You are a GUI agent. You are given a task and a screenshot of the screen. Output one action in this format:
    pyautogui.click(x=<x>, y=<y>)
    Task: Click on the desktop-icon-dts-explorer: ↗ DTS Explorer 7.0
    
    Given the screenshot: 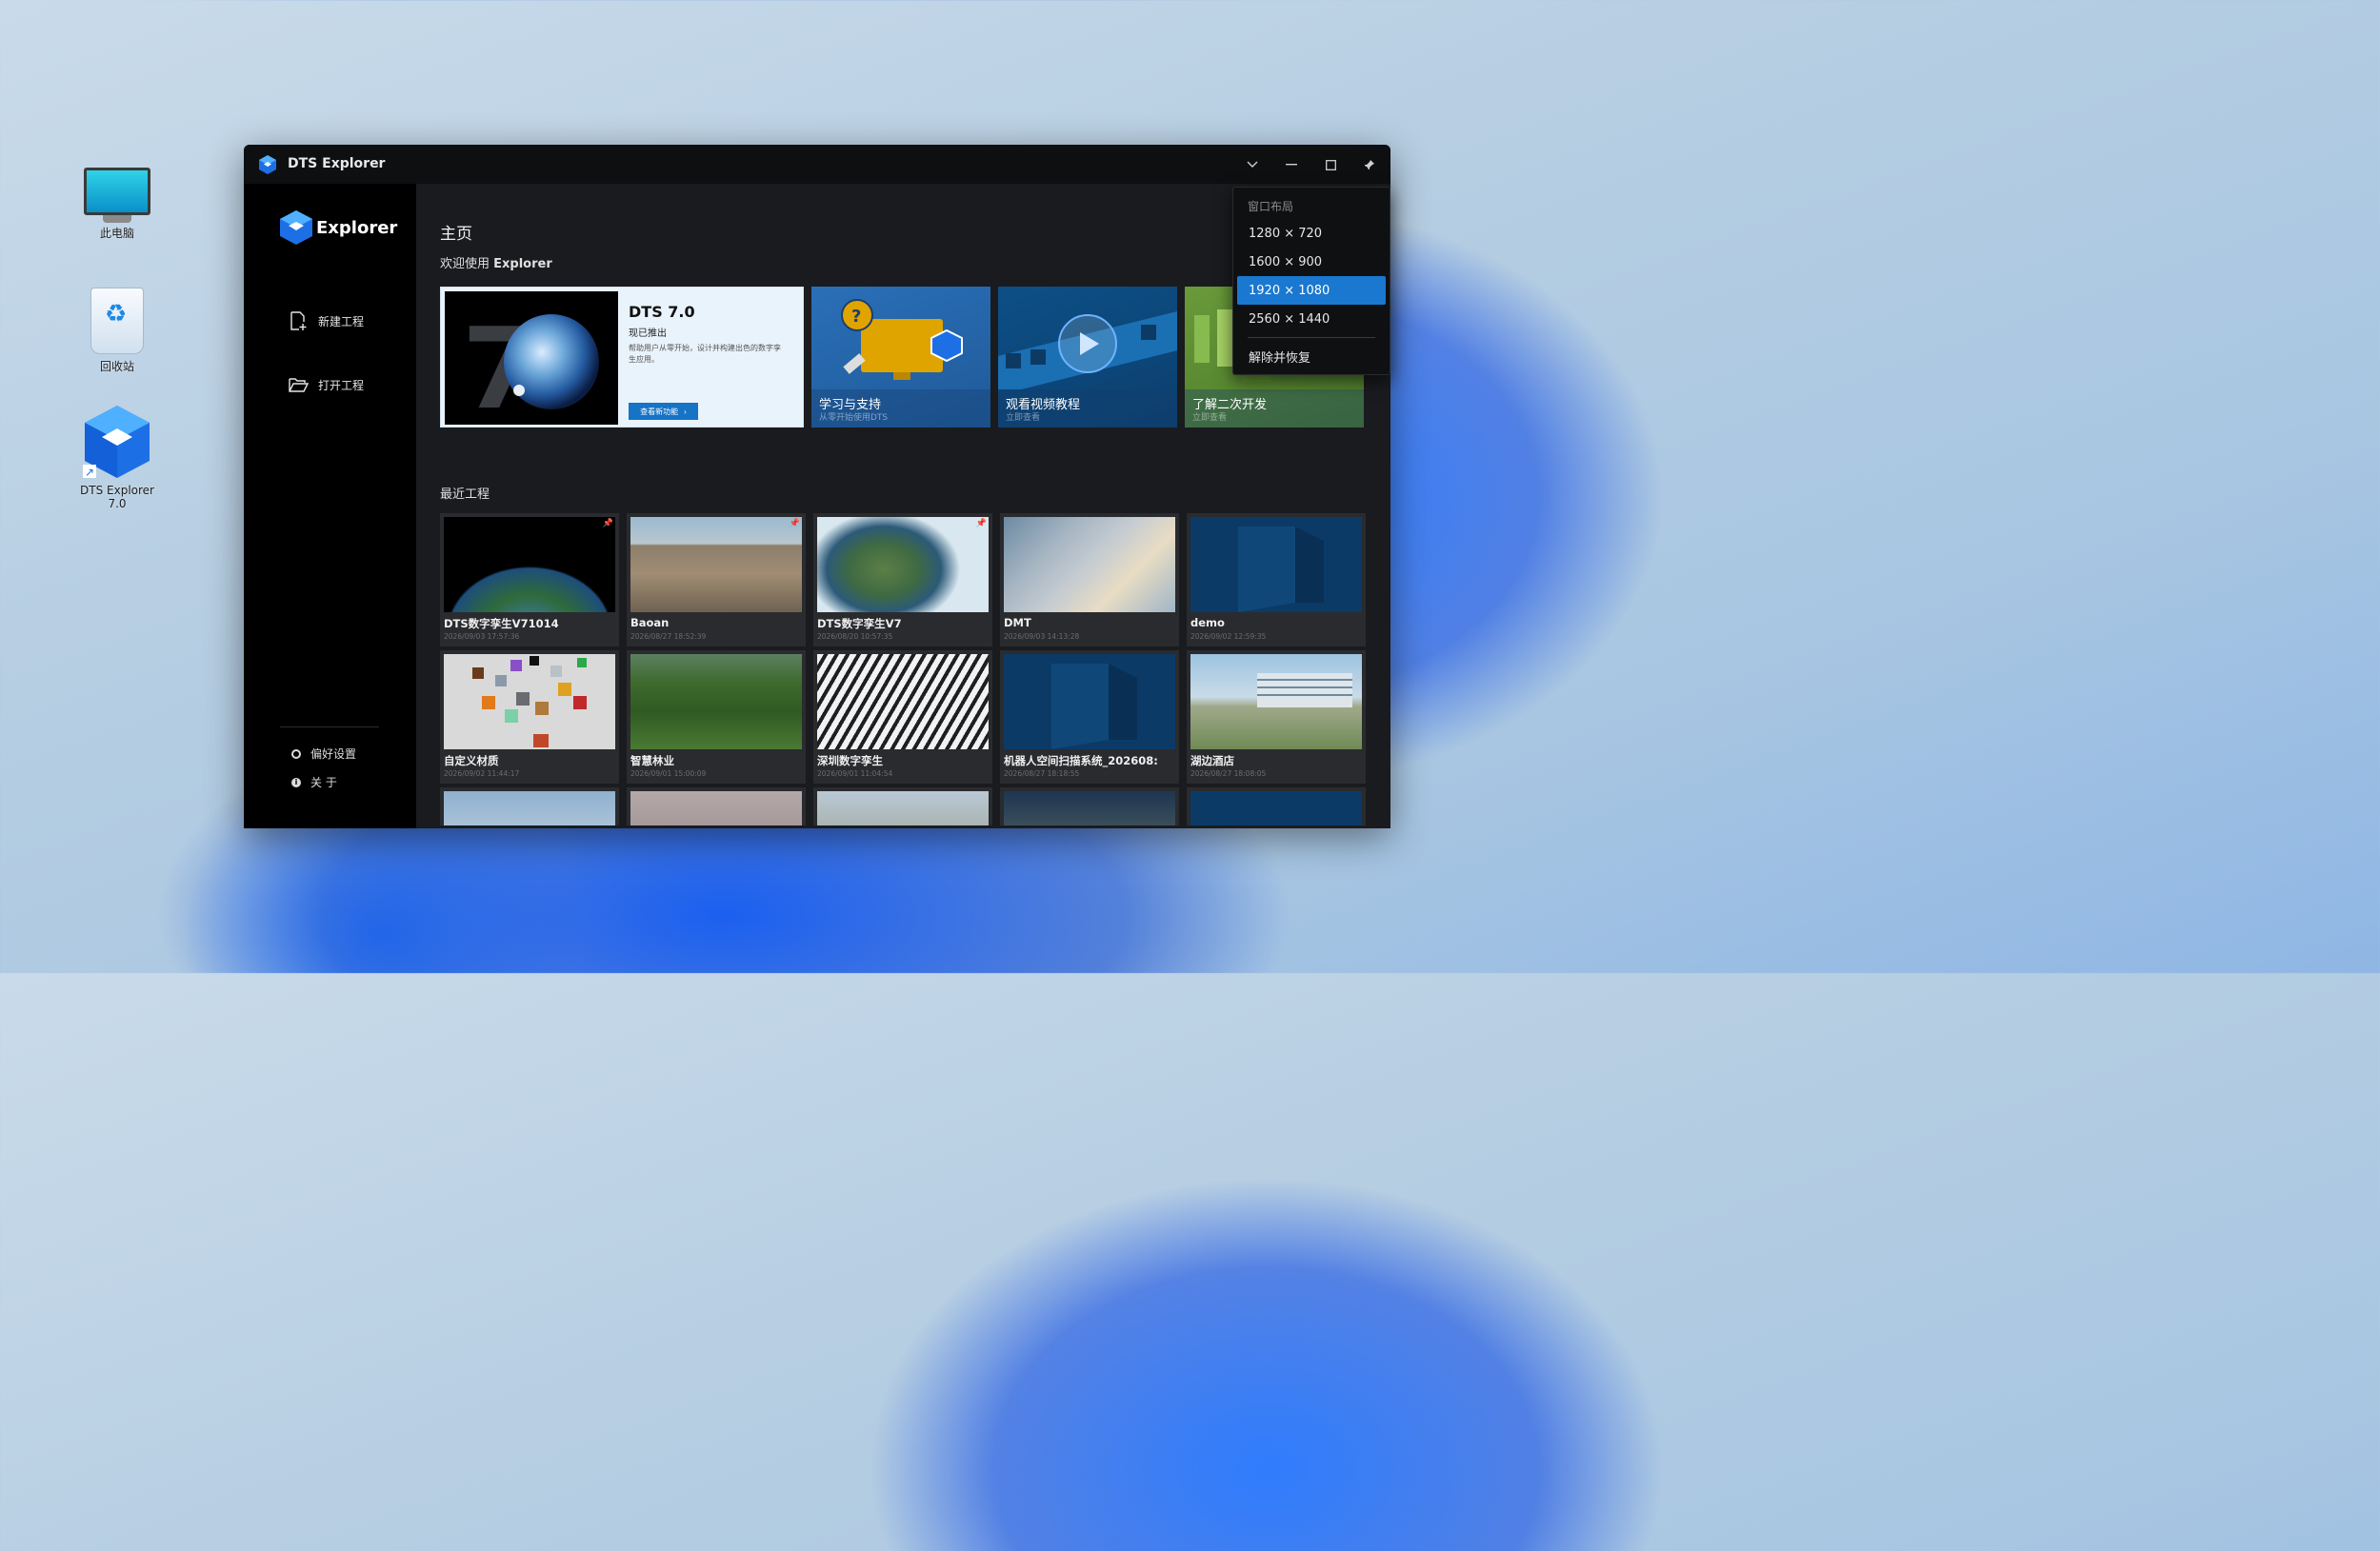 What is the action you would take?
    pyautogui.click(x=117, y=457)
    